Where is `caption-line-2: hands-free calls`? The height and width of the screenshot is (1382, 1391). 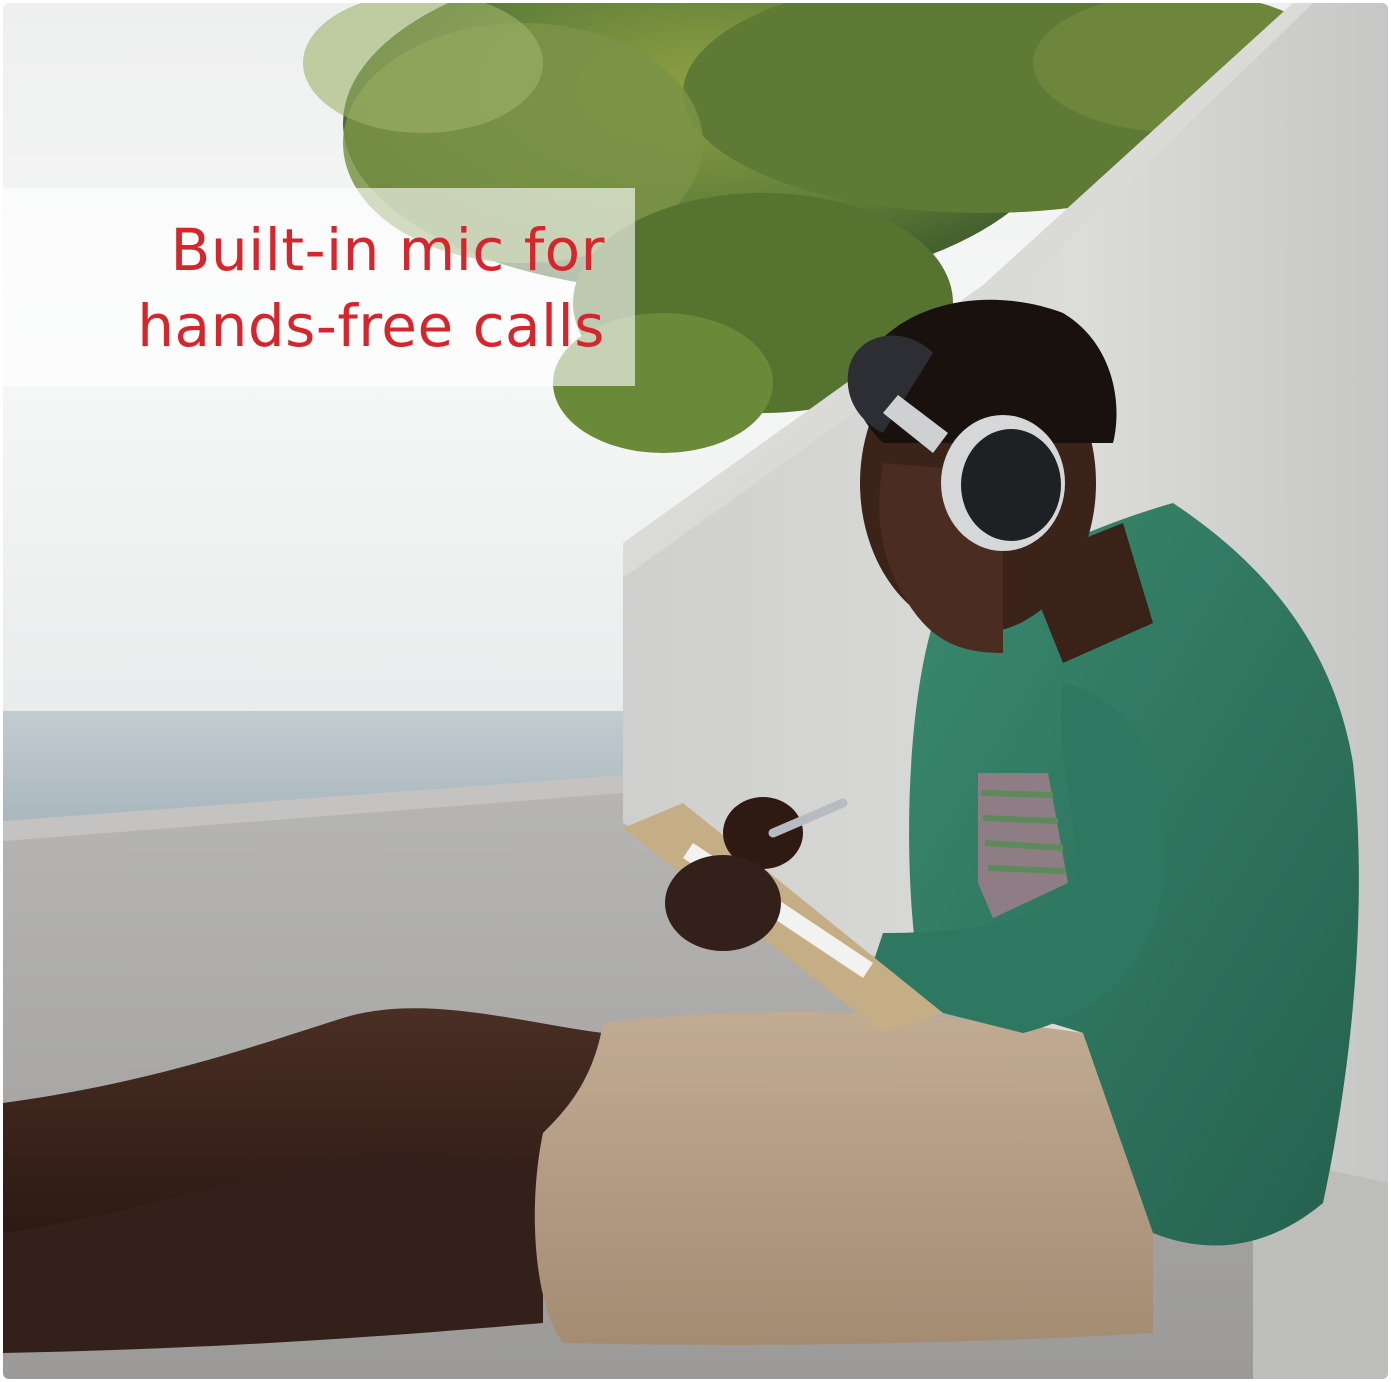 caption-line-2: hands-free calls is located at coordinates (371, 326).